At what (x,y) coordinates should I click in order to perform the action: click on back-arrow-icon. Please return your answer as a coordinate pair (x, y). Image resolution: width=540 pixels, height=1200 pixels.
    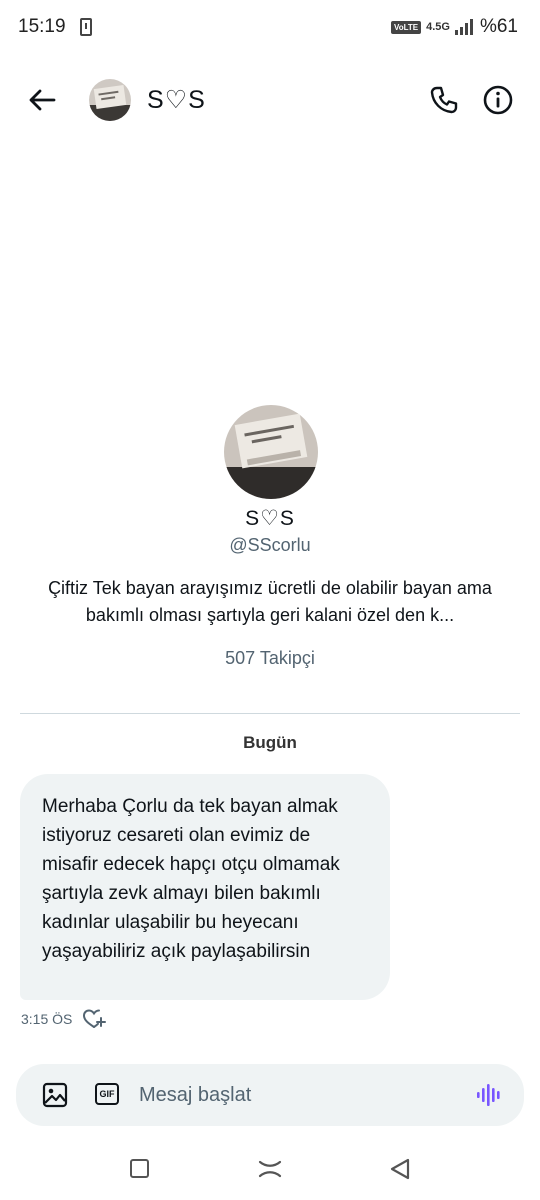
    Looking at the image, I should click on (42, 100).